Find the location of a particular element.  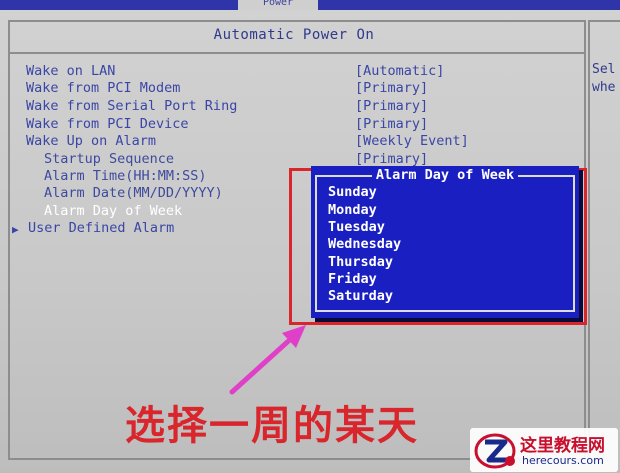

watermark-name: 这里教程网 is located at coordinates (562, 446).